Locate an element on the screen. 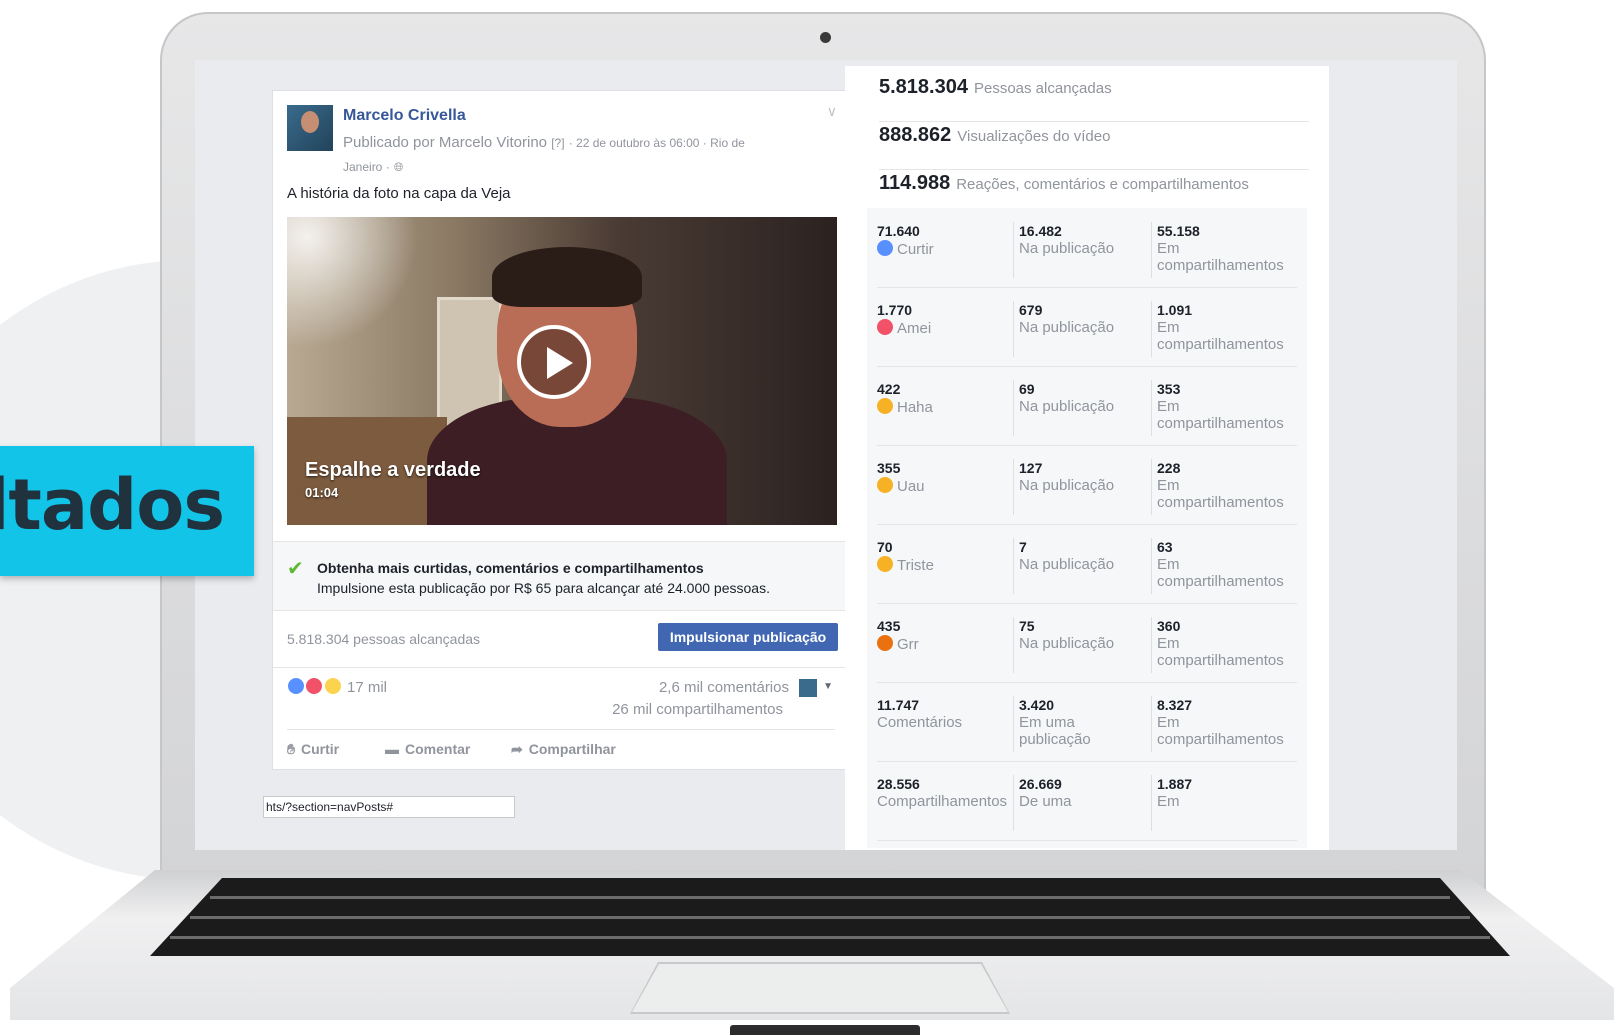 This screenshot has width=1624, height=1035. post-publisher: Publicado por Marcelo Vitorino is located at coordinates (445, 142).